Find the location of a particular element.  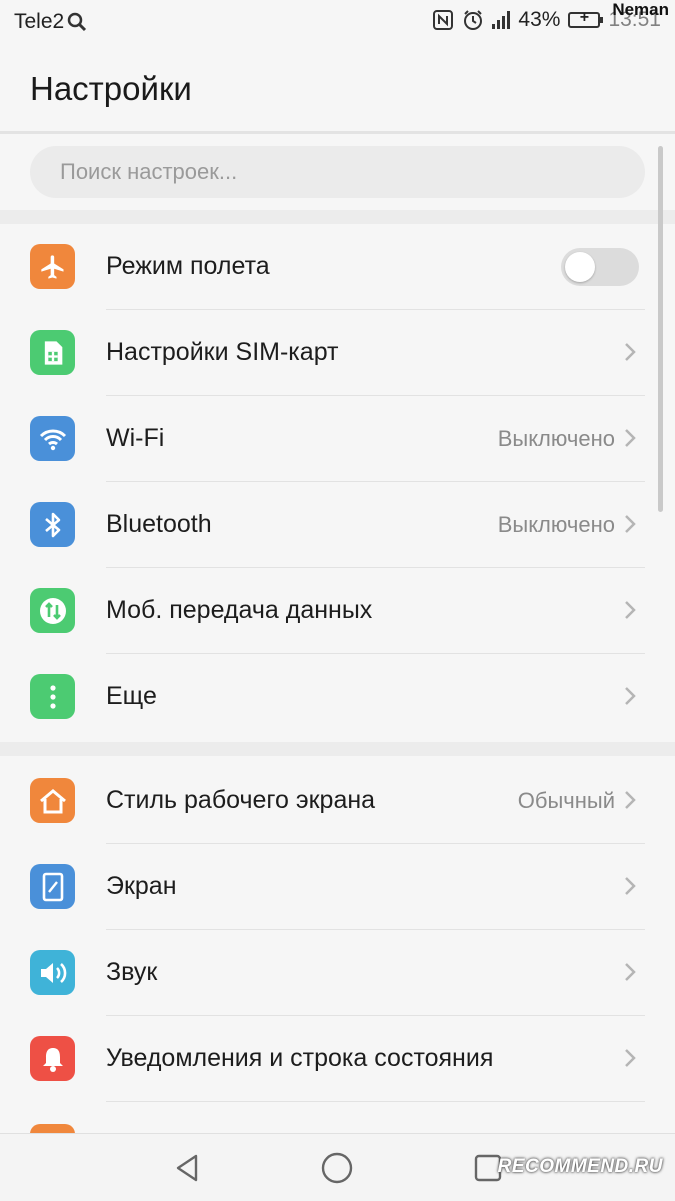

airplane-mode-toggle is located at coordinates (600, 267).